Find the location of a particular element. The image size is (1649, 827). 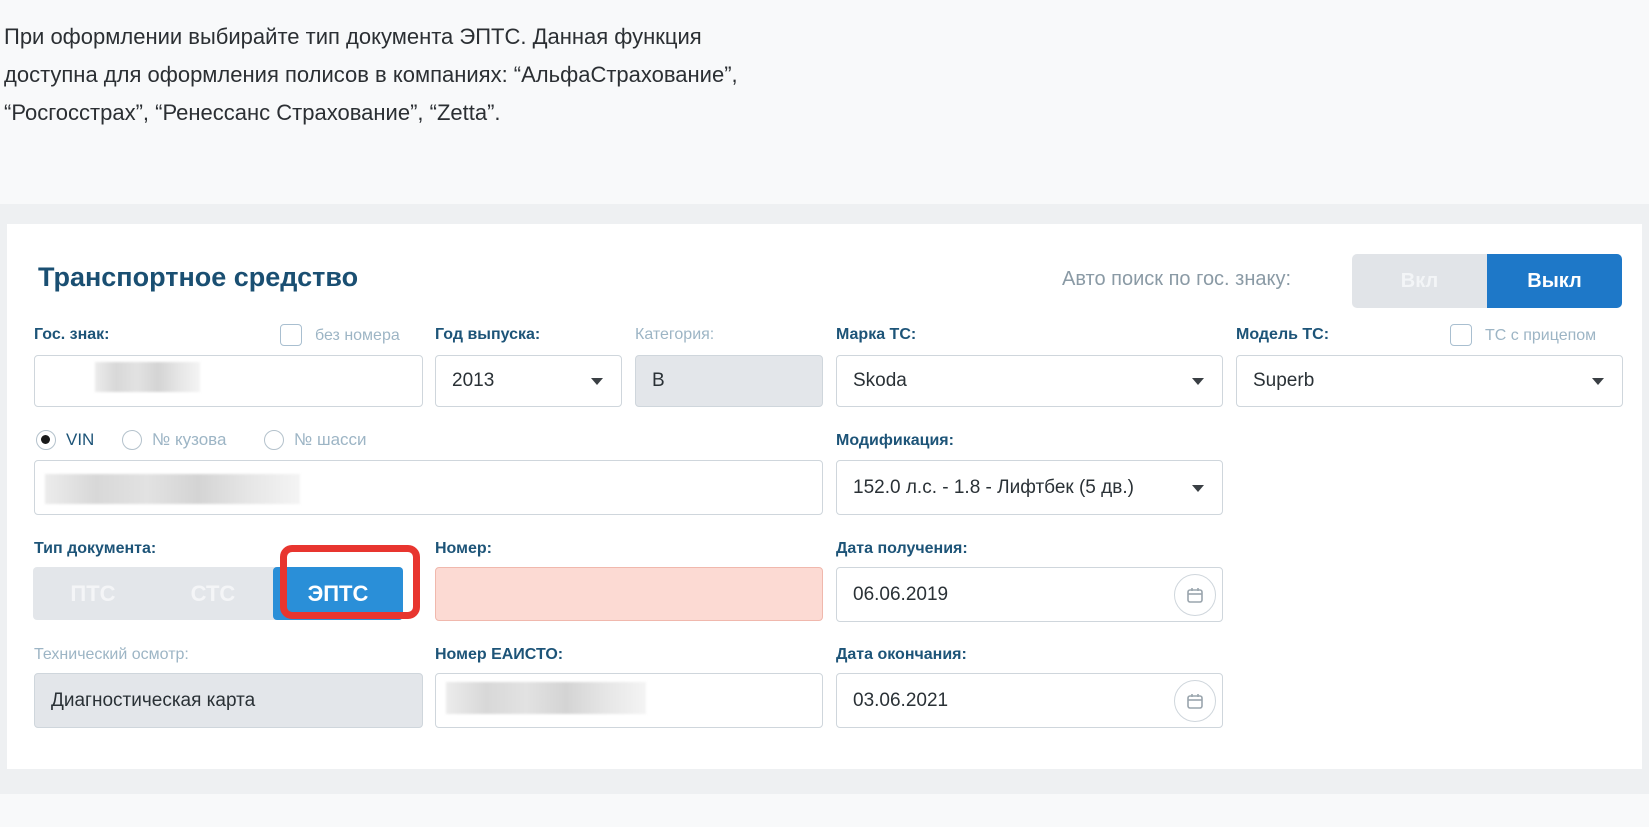

brand-label: Марка ТС: is located at coordinates (876, 334).